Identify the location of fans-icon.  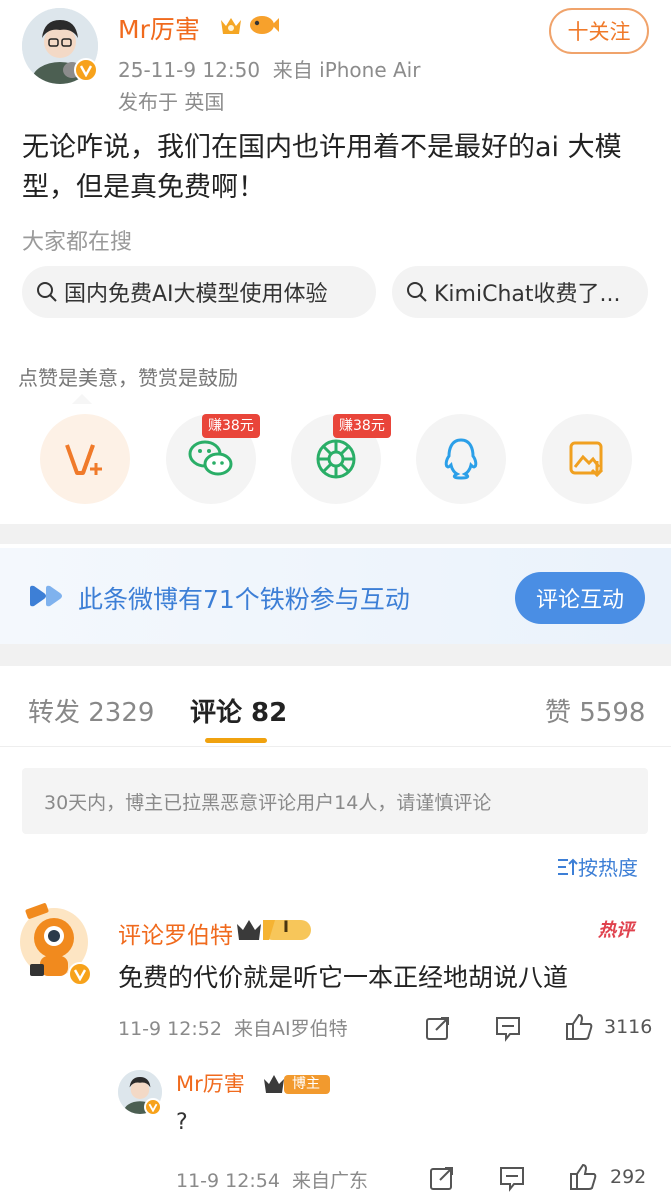
(47, 596).